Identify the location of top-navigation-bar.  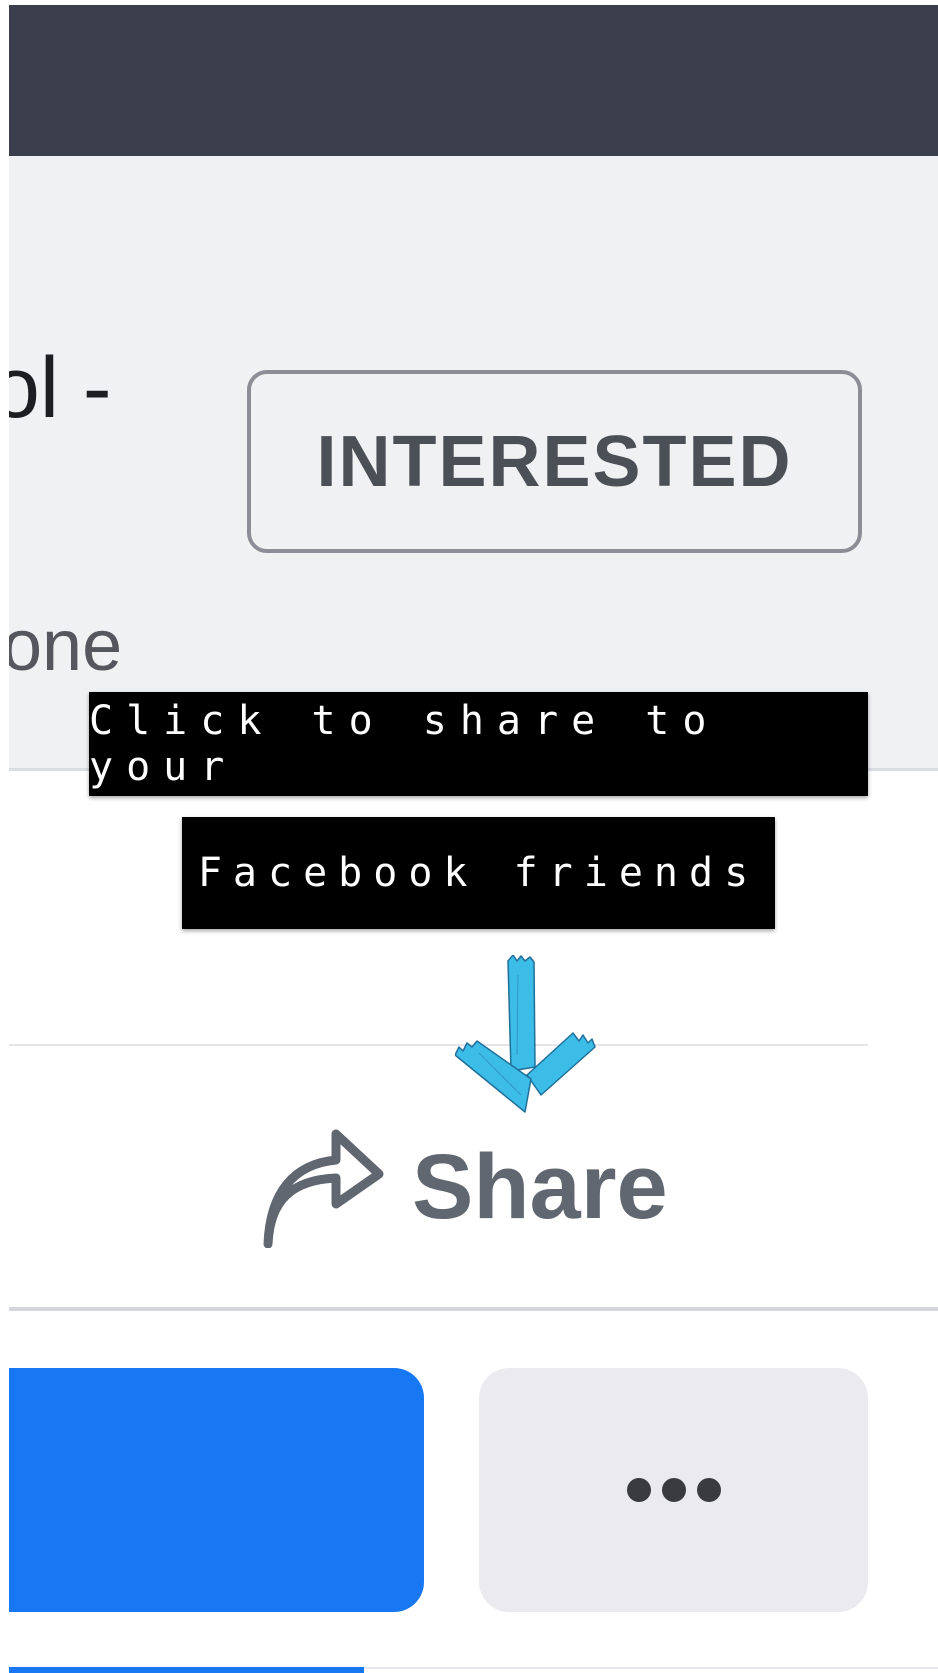
(469, 80).